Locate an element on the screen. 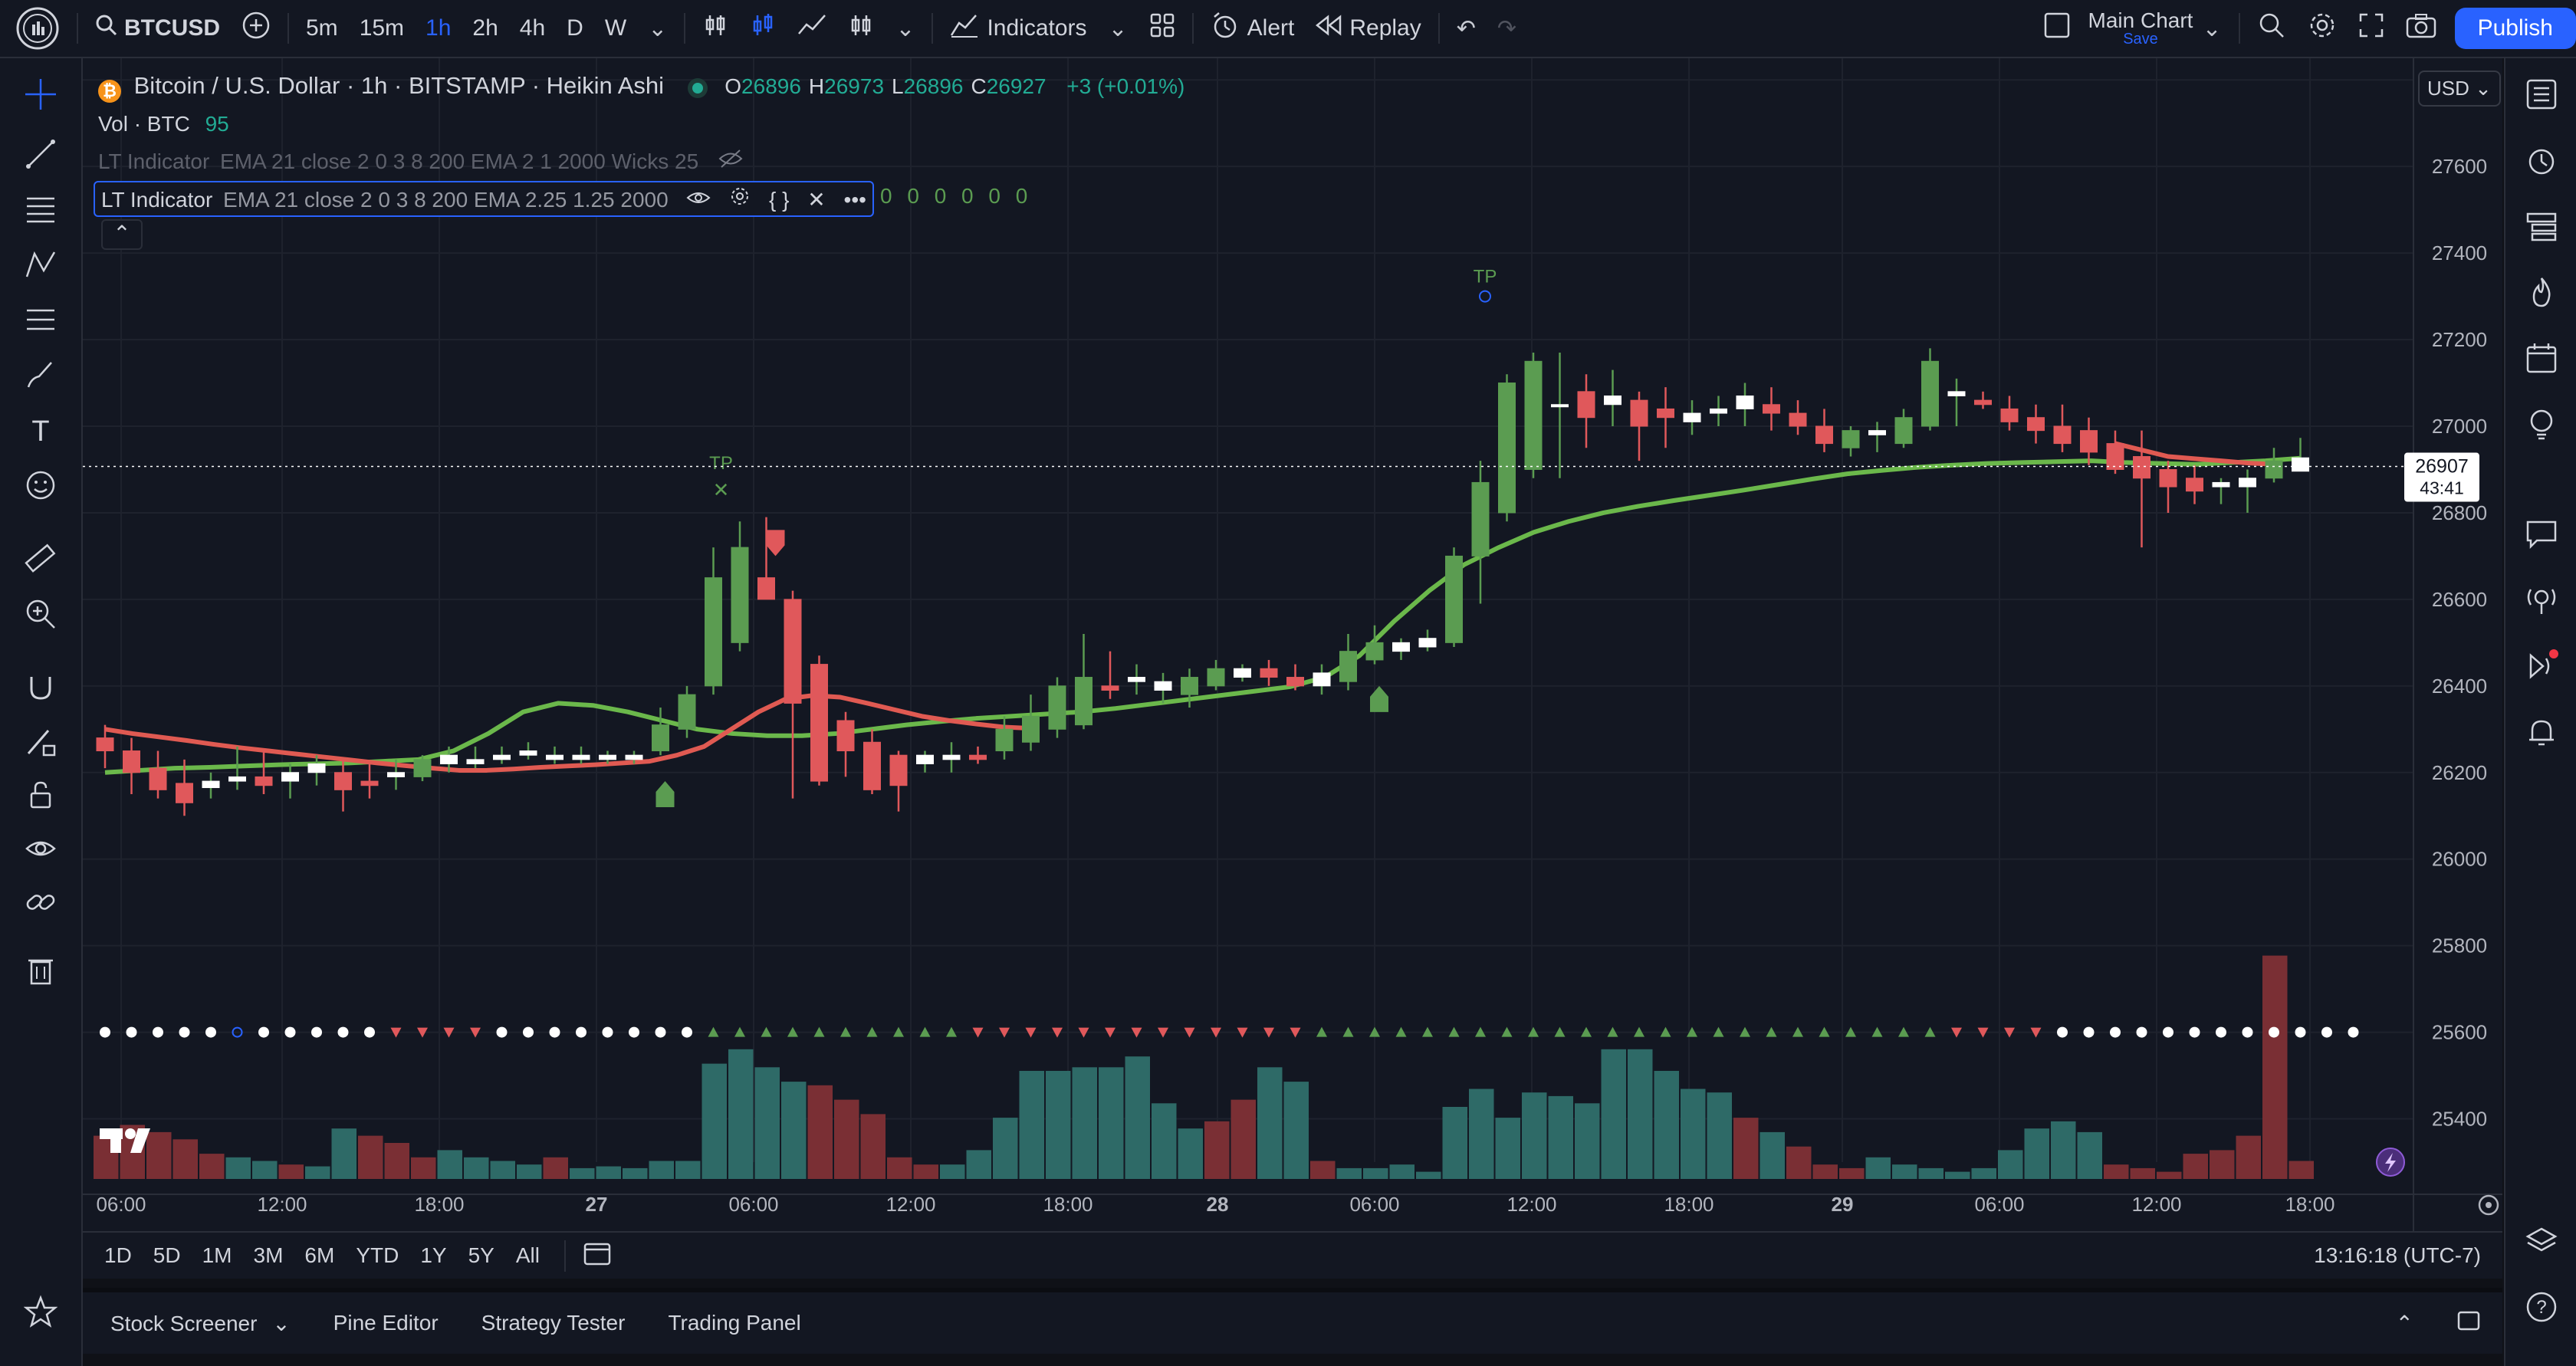  symbol-search: BTCUSD is located at coordinates (157, 28).